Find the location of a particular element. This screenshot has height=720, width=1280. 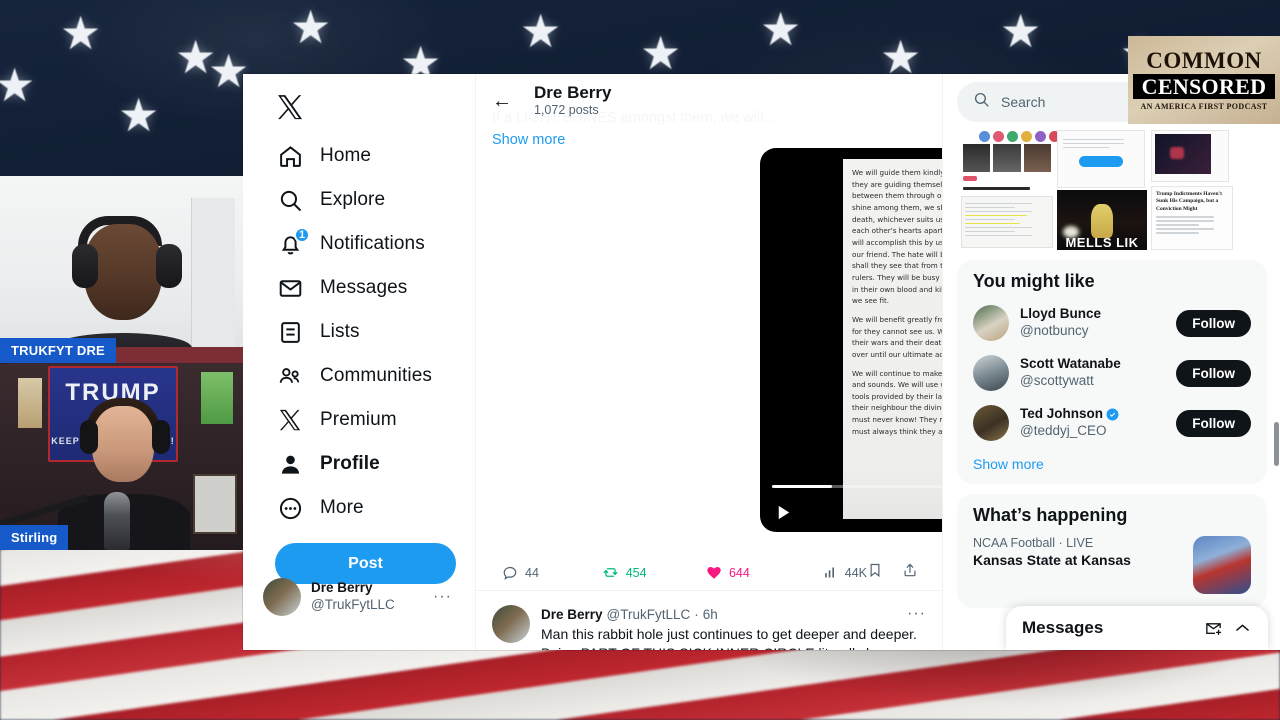

share-icon is located at coordinates (910, 572).